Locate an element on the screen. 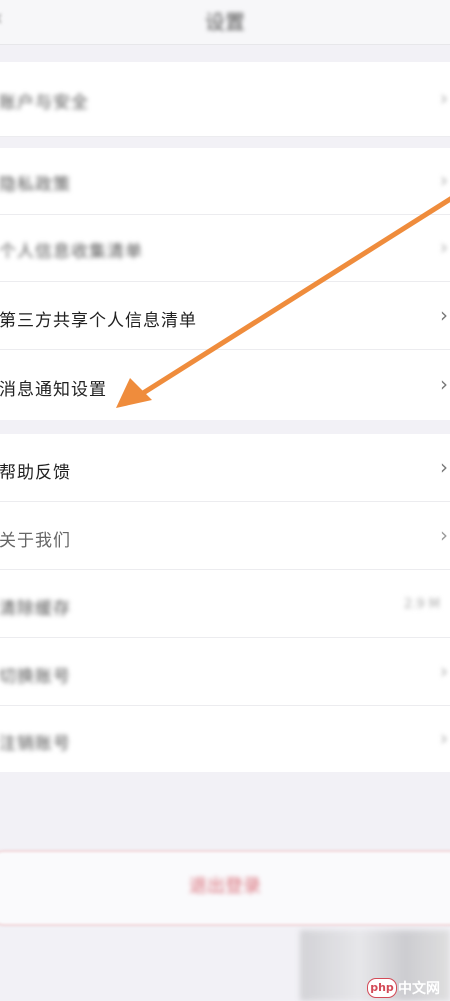 This screenshot has height=1001, width=450. php-logo-icon: php is located at coordinates (382, 988).